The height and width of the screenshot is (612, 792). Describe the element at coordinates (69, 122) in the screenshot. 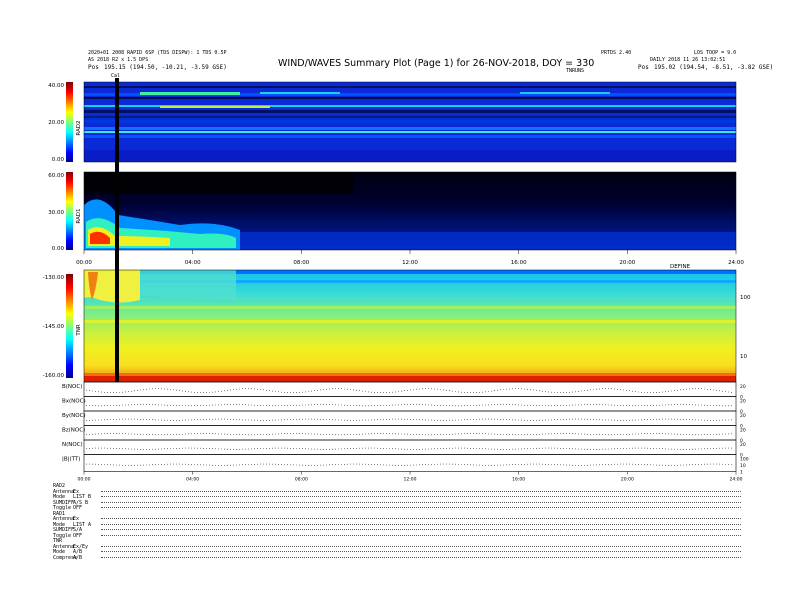

I see `rad2-colorbar` at that location.